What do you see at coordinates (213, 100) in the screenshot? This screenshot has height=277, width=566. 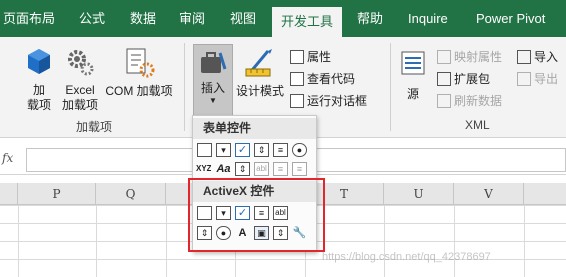 I see `insert-dropdown-arrow-icon: ▼` at bounding box center [213, 100].